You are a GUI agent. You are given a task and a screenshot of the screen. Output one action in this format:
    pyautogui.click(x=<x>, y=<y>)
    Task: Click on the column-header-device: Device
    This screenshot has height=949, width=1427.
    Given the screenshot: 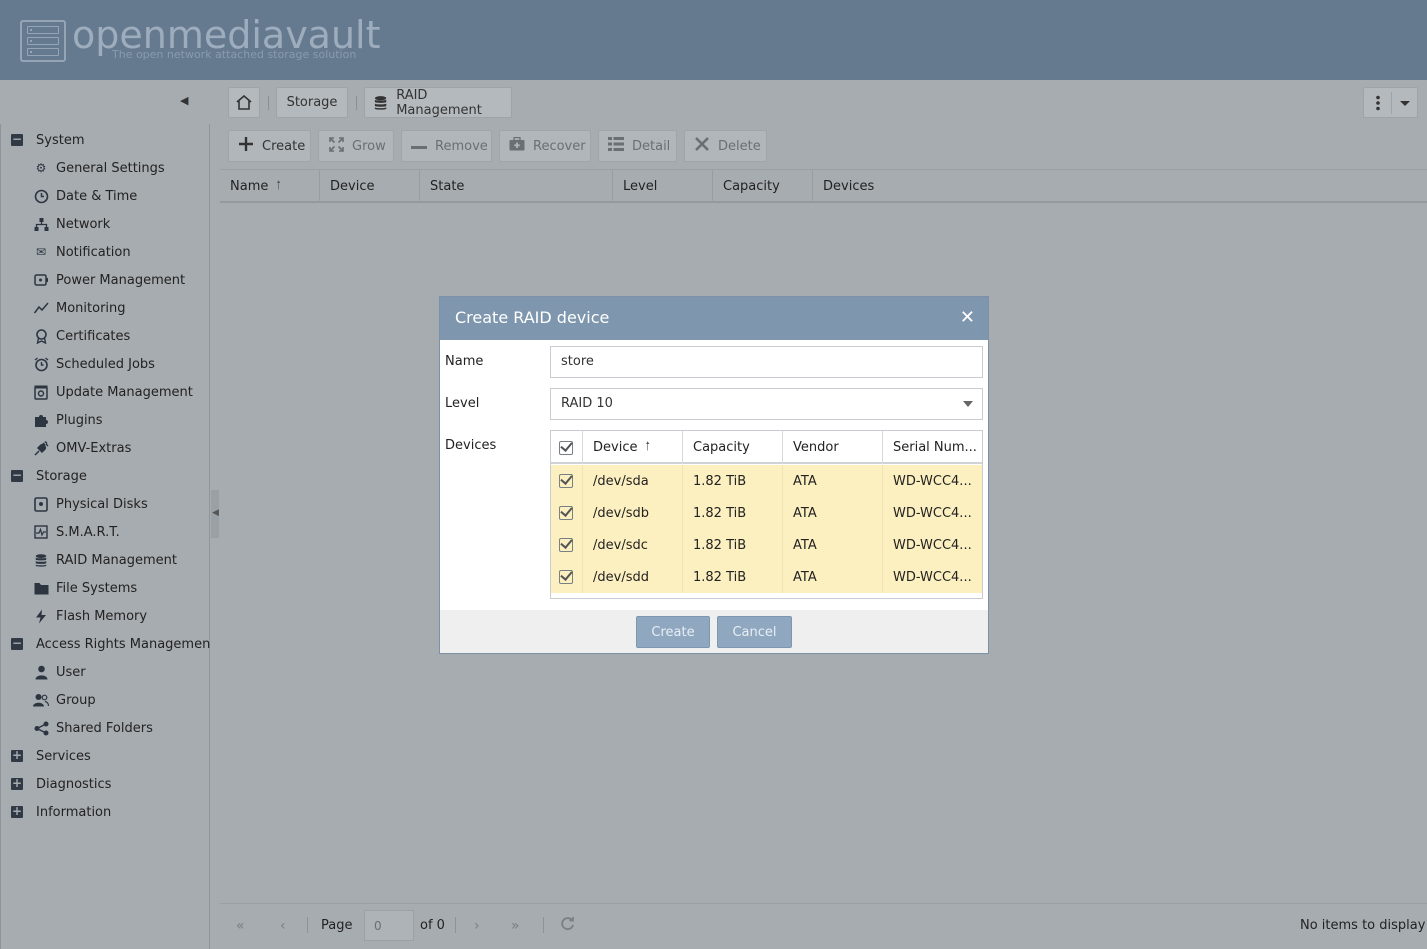 What is the action you would take?
    pyautogui.click(x=370, y=186)
    